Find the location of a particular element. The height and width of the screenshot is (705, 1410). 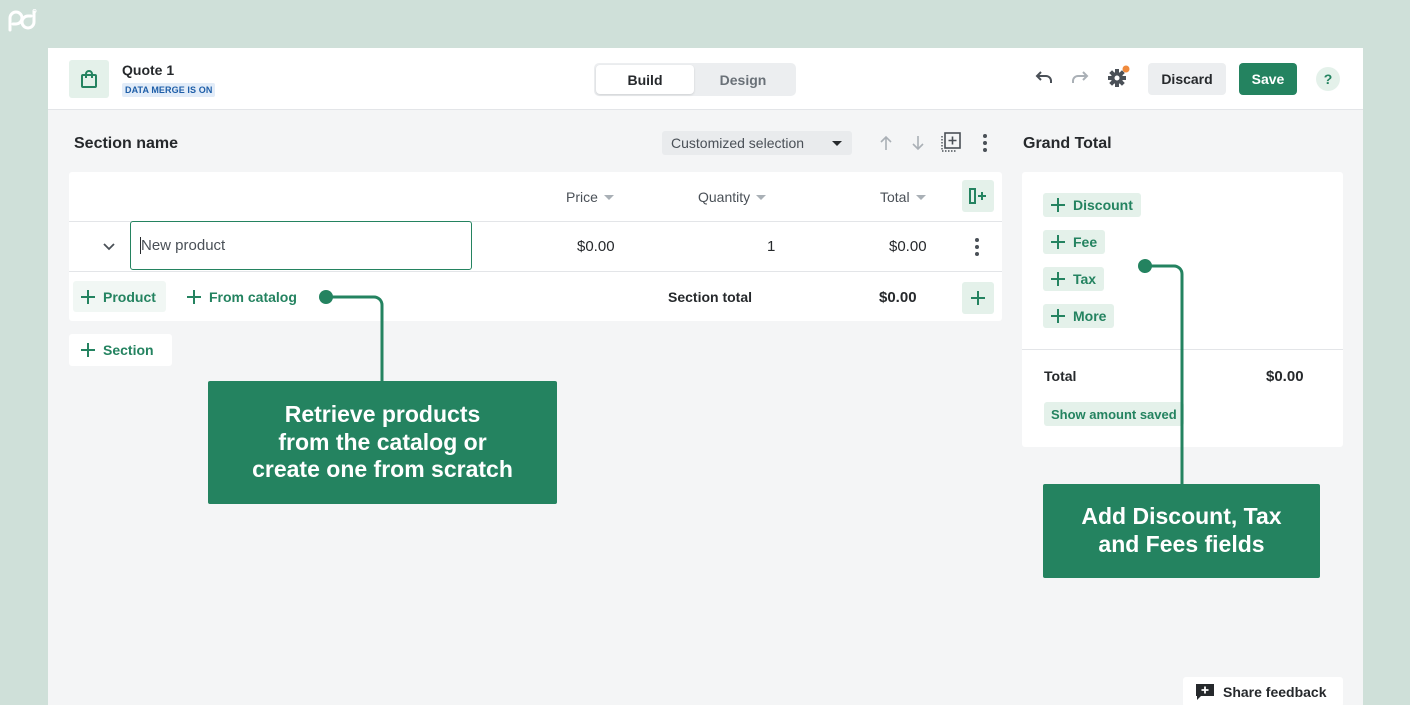

row-more-icon is located at coordinates (977, 247).